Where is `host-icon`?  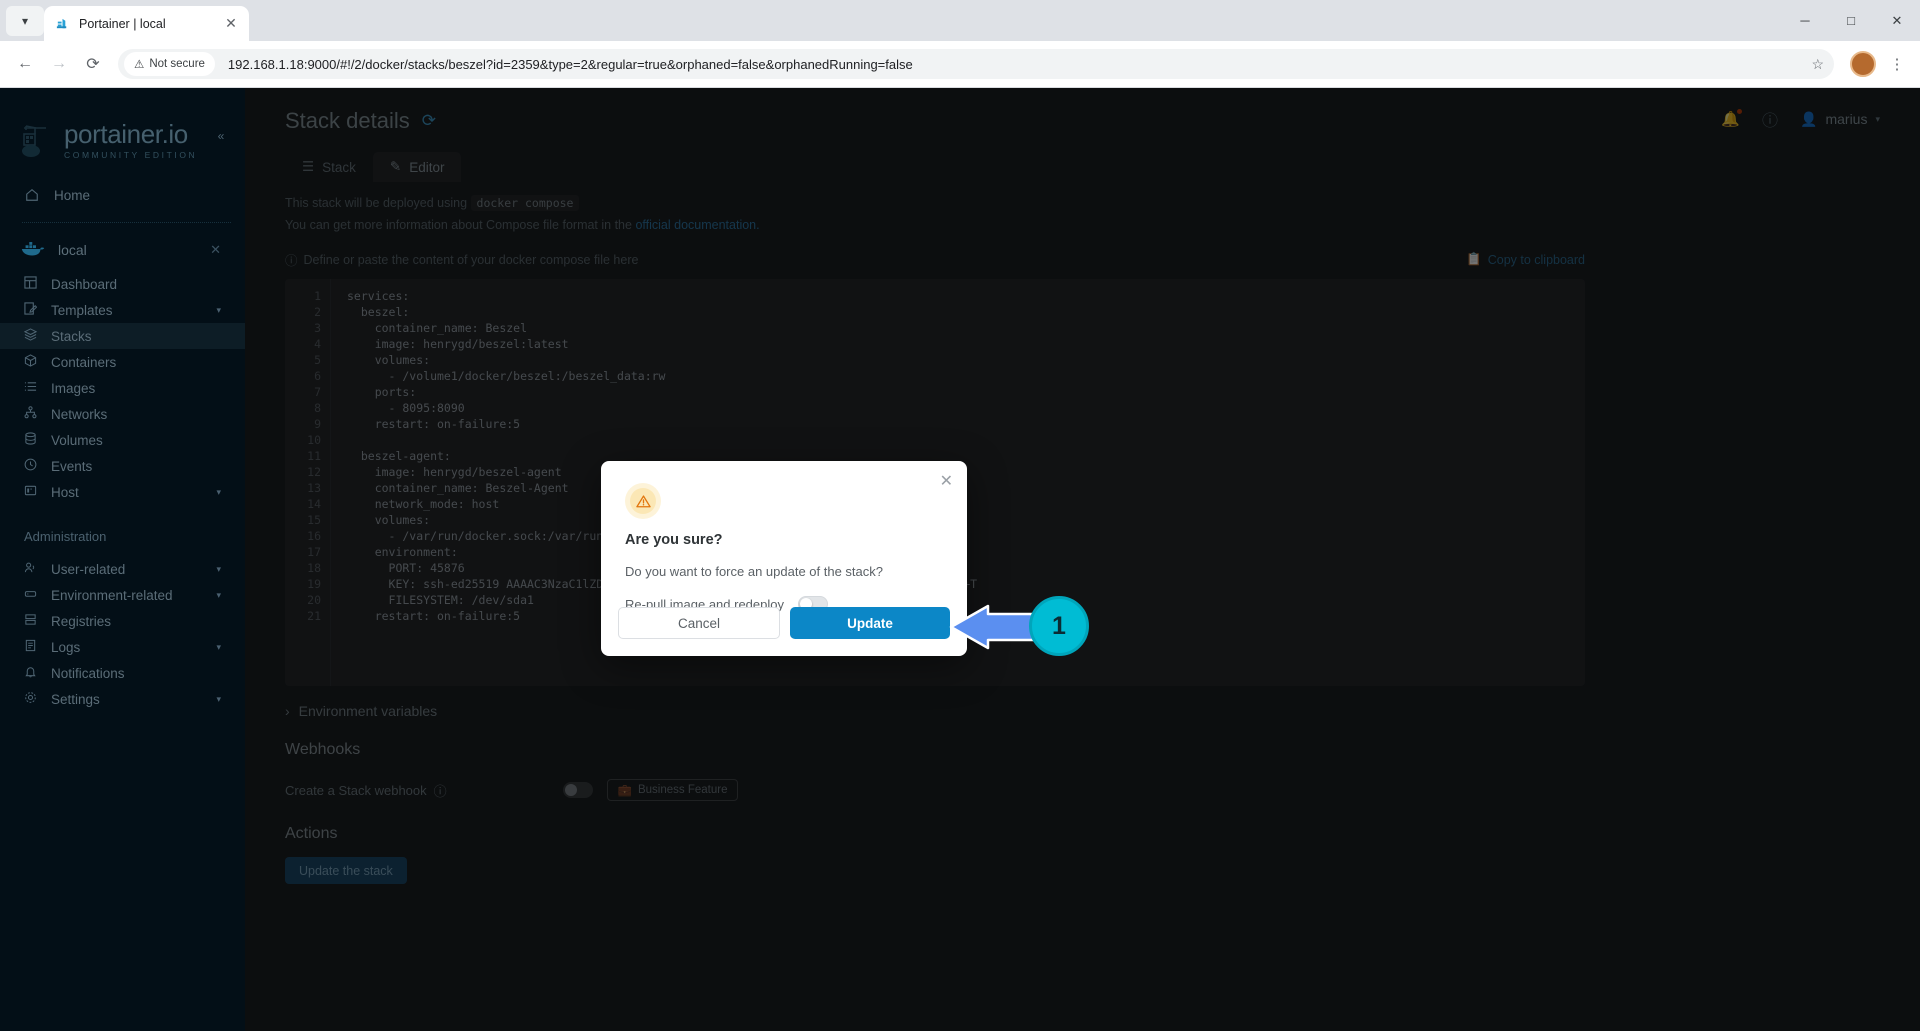 host-icon is located at coordinates (30, 492).